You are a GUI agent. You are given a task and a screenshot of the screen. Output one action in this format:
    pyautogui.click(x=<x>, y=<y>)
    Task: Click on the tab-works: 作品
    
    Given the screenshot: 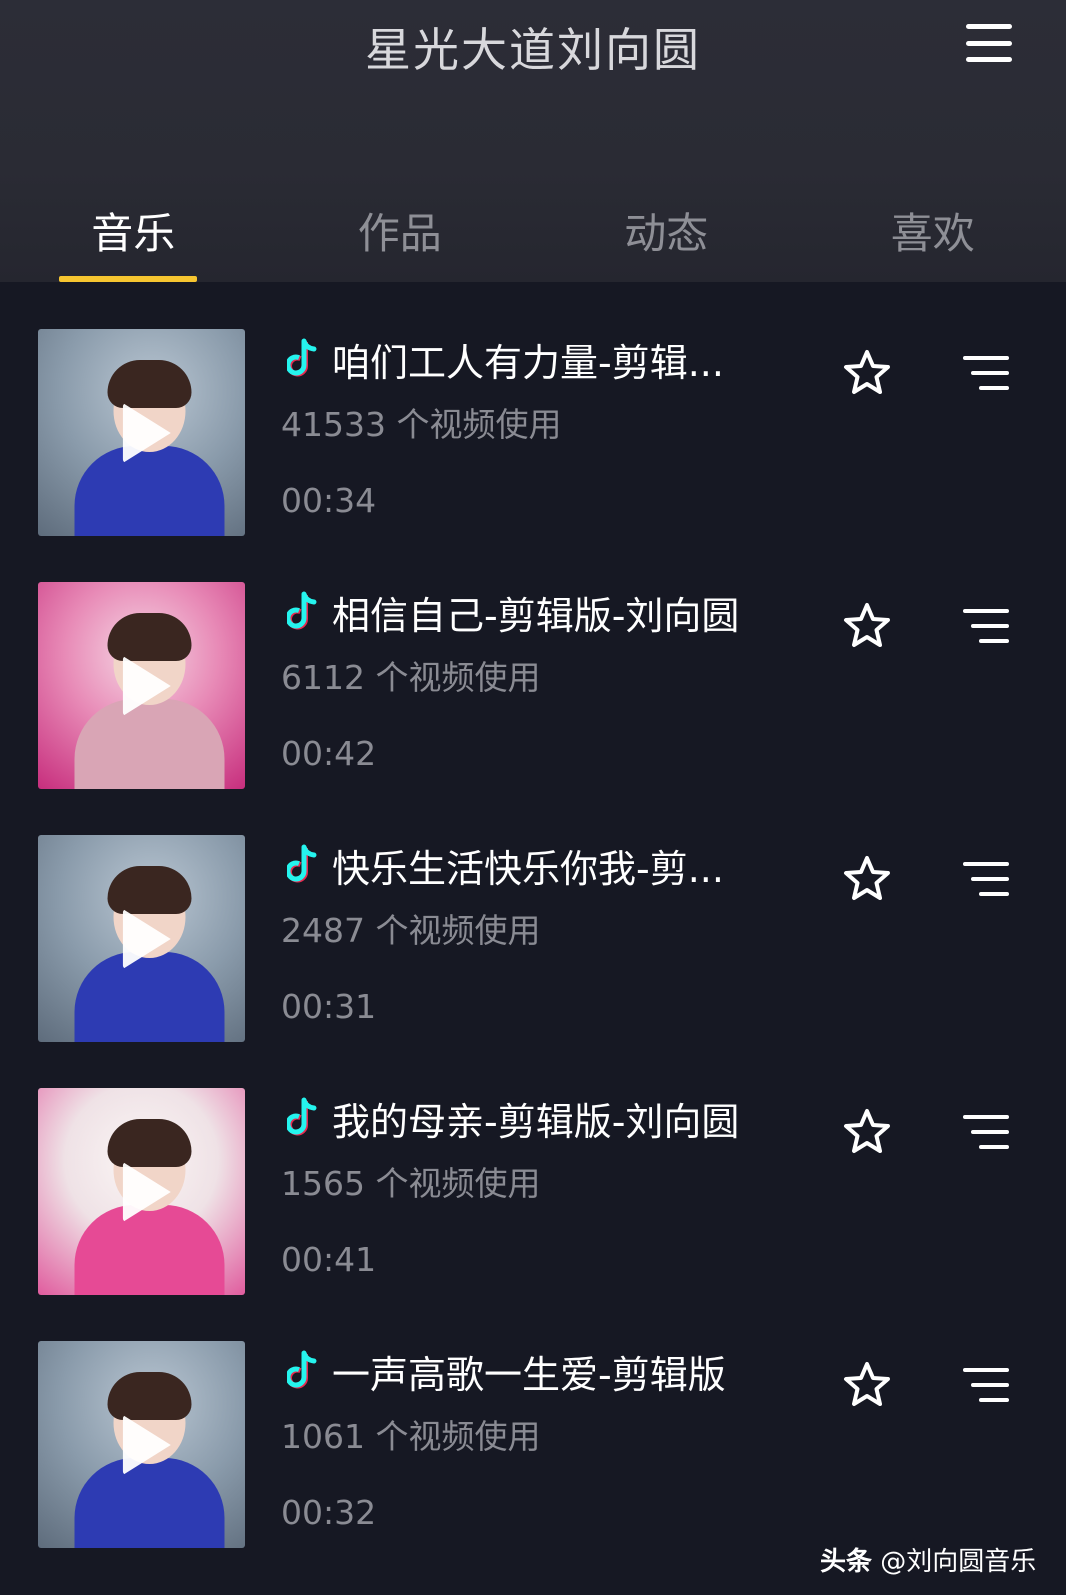 What is the action you would take?
    pyautogui.click(x=400, y=236)
    